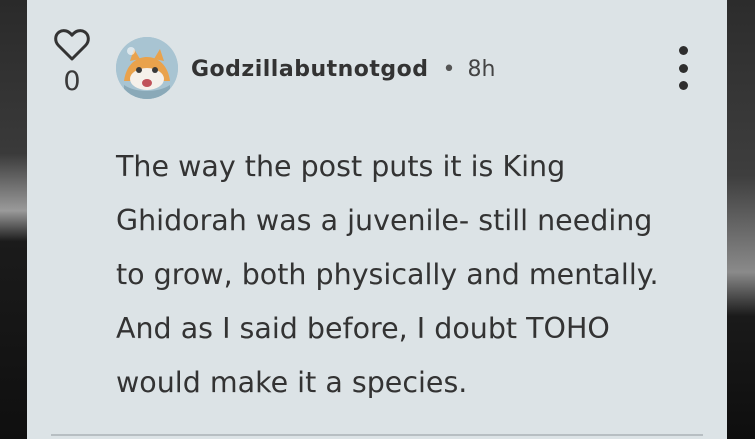 The image size is (755, 439). Describe the element at coordinates (72, 45) in the screenshot. I see `heart-icon` at that location.